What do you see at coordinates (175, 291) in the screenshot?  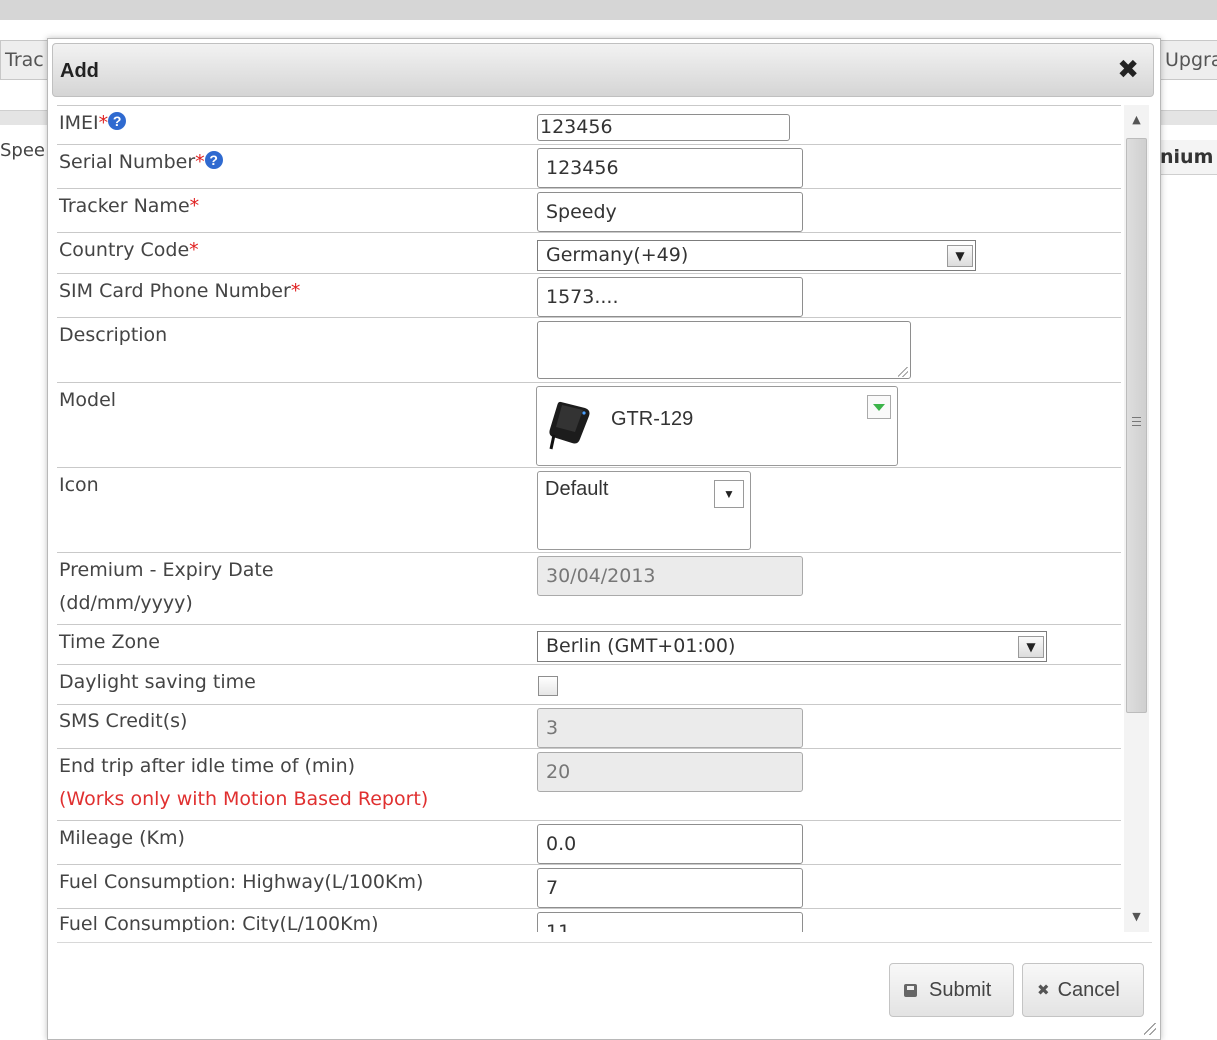 I see `sim-phone-label-text: SIM Card Phone Number` at bounding box center [175, 291].